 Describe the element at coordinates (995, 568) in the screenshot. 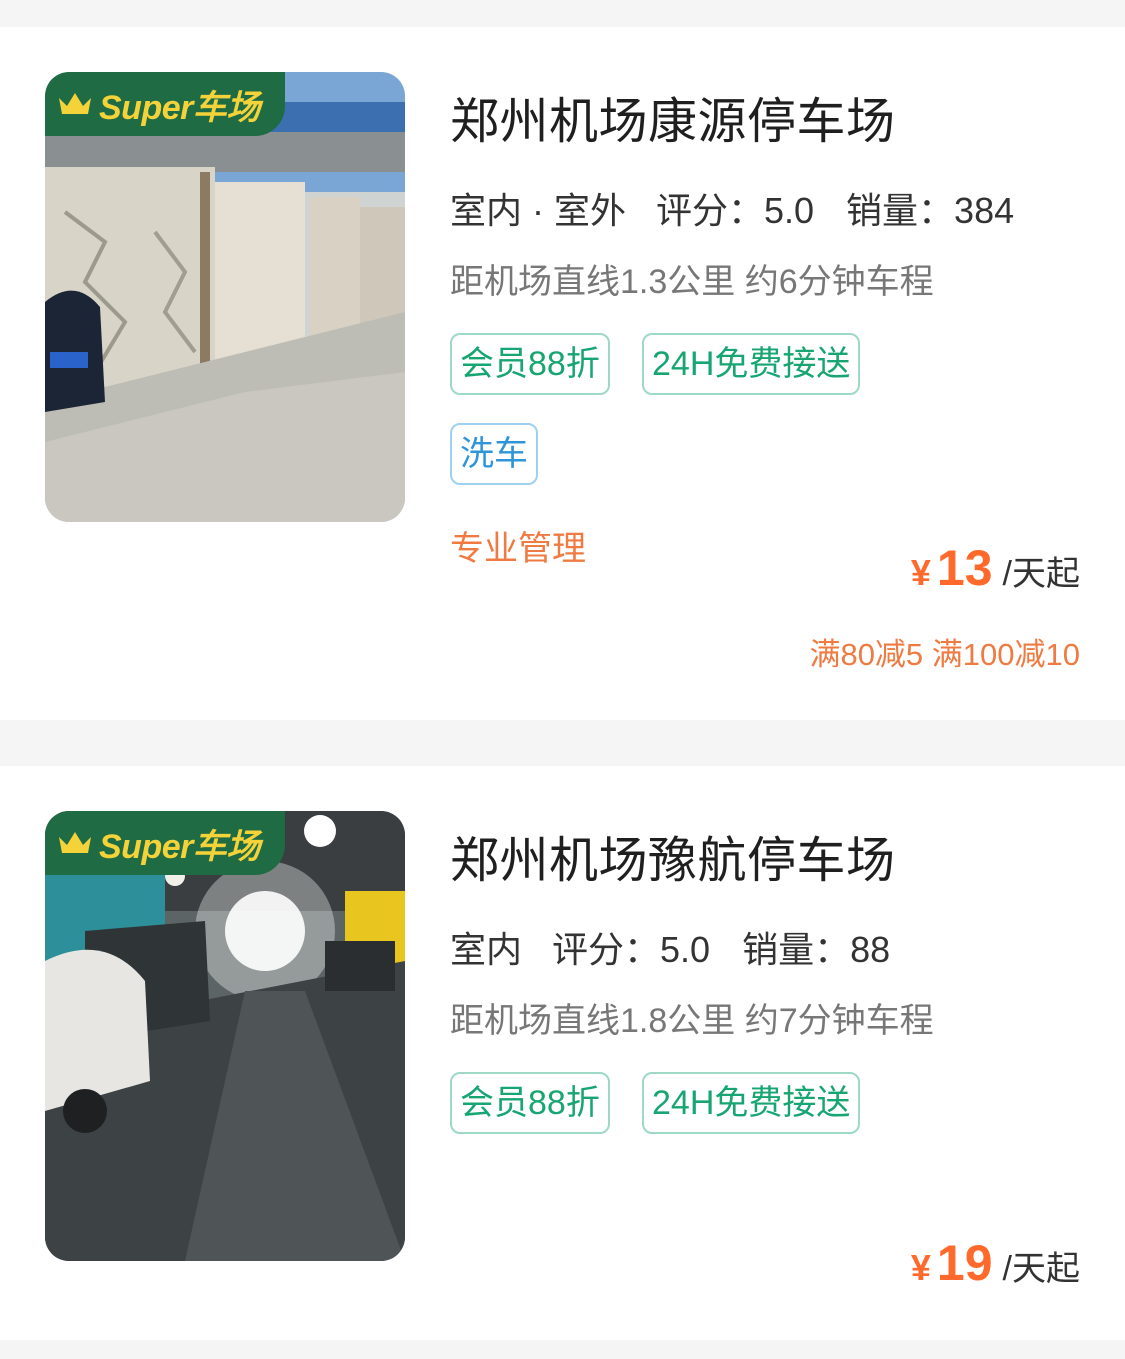

I see `price: ¥ 13 /天起` at that location.